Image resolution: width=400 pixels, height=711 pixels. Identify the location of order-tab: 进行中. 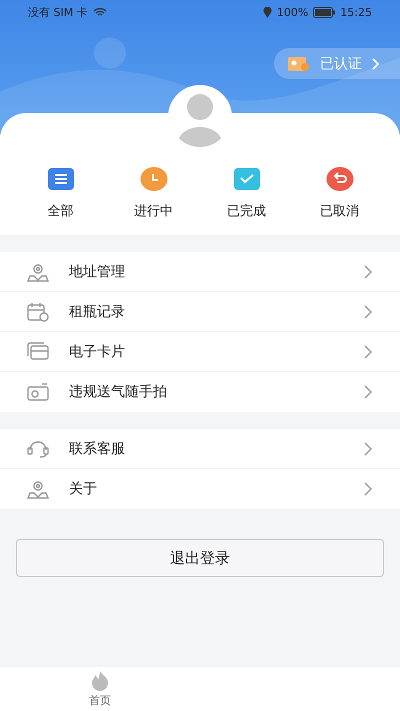
(154, 193).